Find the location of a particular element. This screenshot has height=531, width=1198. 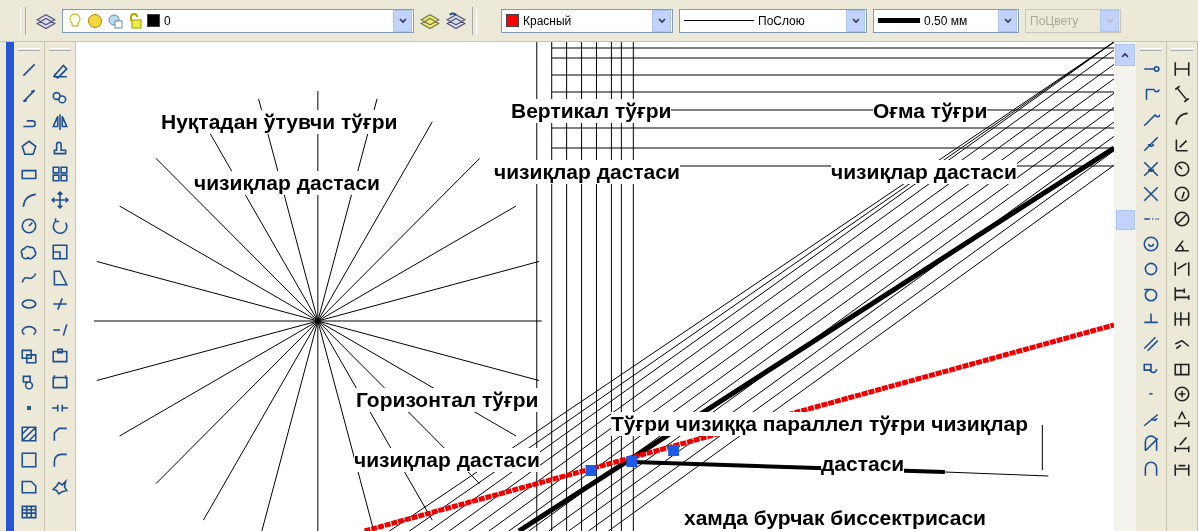

jog-icon is located at coordinates (1182, 194).